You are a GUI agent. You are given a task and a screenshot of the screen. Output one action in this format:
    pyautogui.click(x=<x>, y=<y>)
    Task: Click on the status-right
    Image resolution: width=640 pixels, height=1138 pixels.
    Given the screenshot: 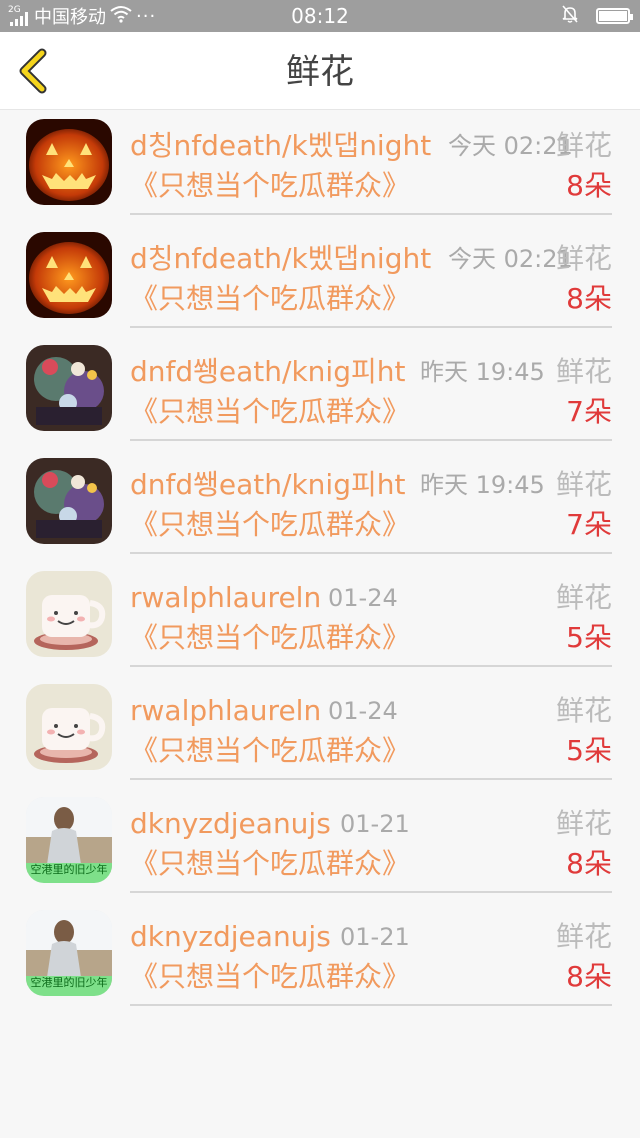 What is the action you would take?
    pyautogui.click(x=596, y=16)
    